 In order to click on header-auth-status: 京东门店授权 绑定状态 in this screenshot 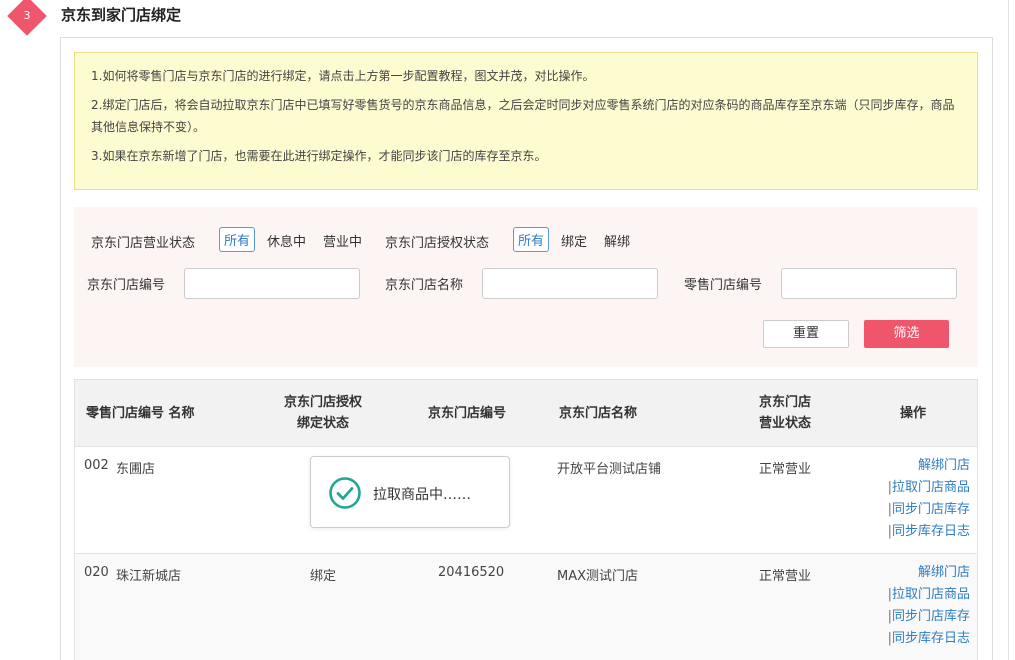, I will do `click(323, 413)`.